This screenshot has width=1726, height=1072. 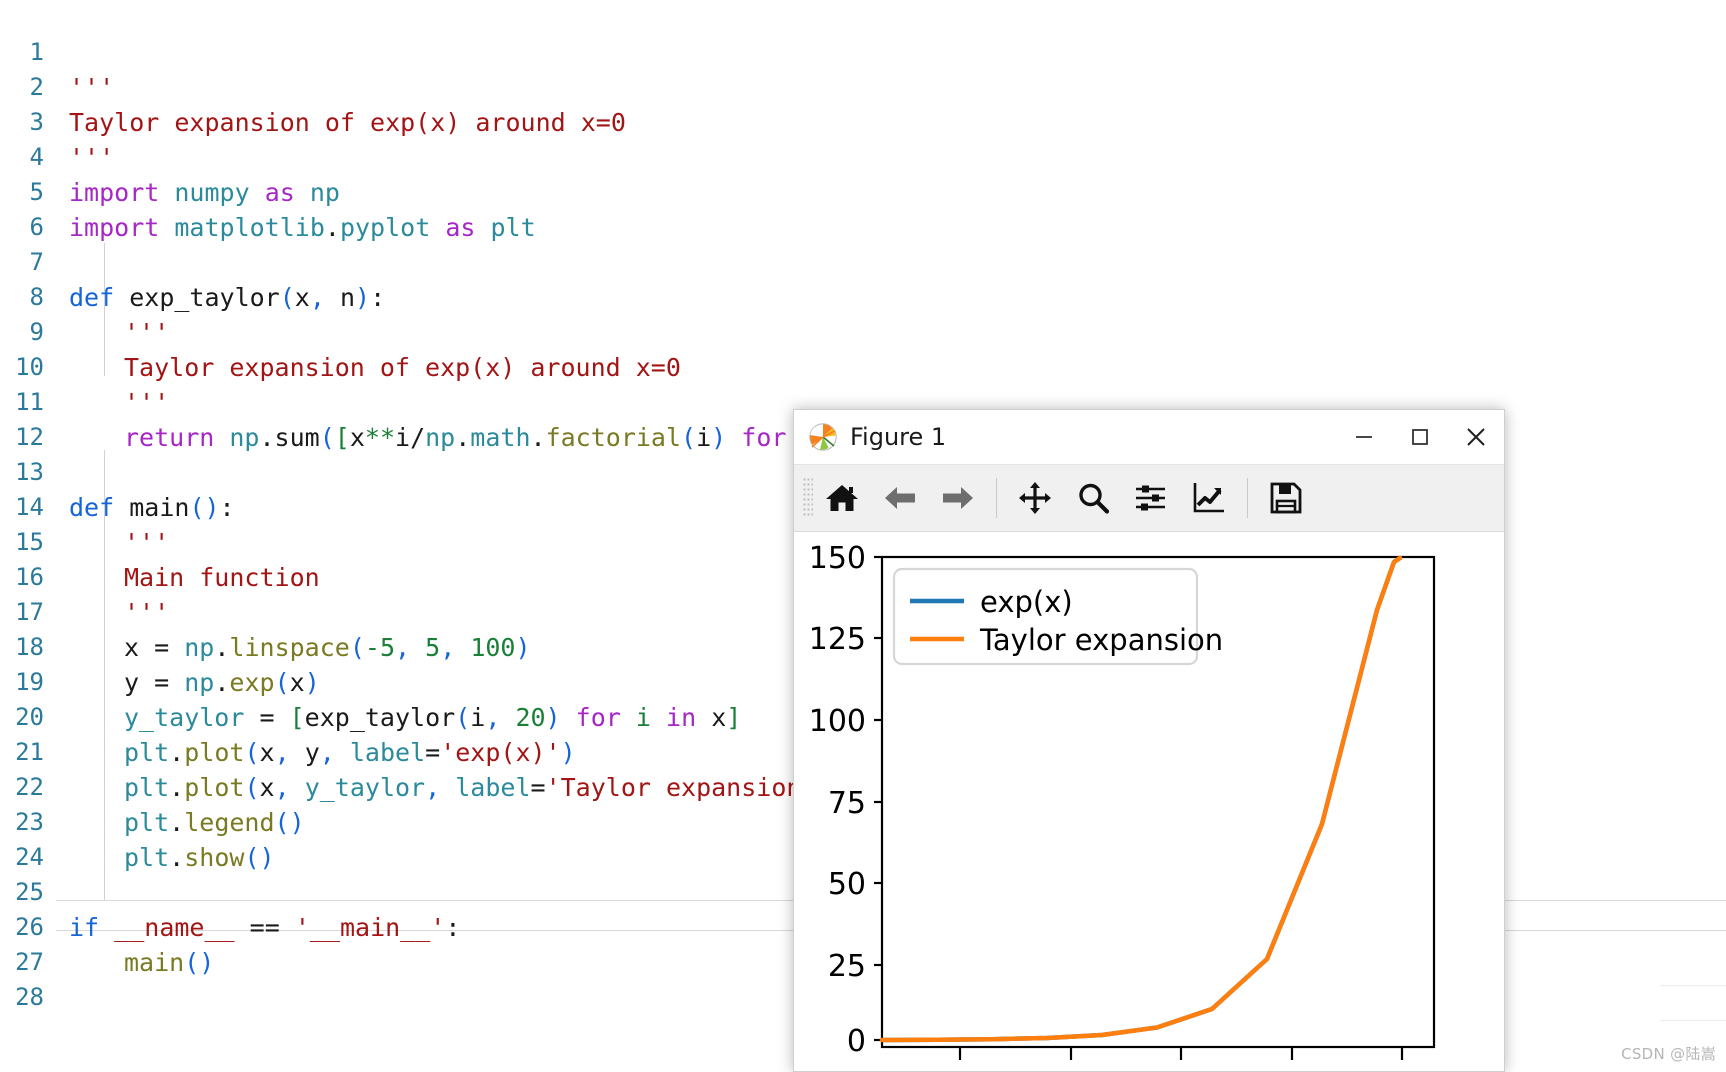 What do you see at coordinates (1181, 1053) in the screenshot?
I see `x-axis` at bounding box center [1181, 1053].